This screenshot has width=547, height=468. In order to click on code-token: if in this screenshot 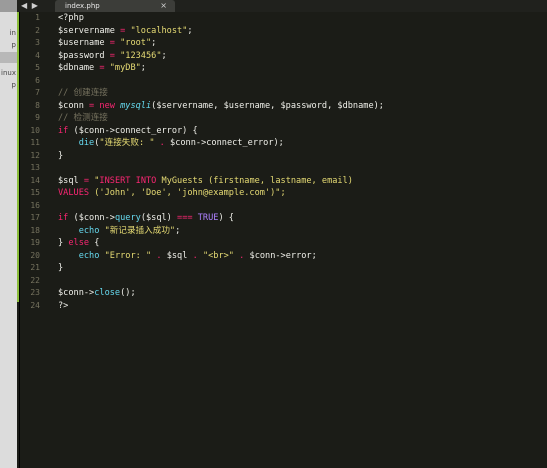, I will do `click(63, 218)`.